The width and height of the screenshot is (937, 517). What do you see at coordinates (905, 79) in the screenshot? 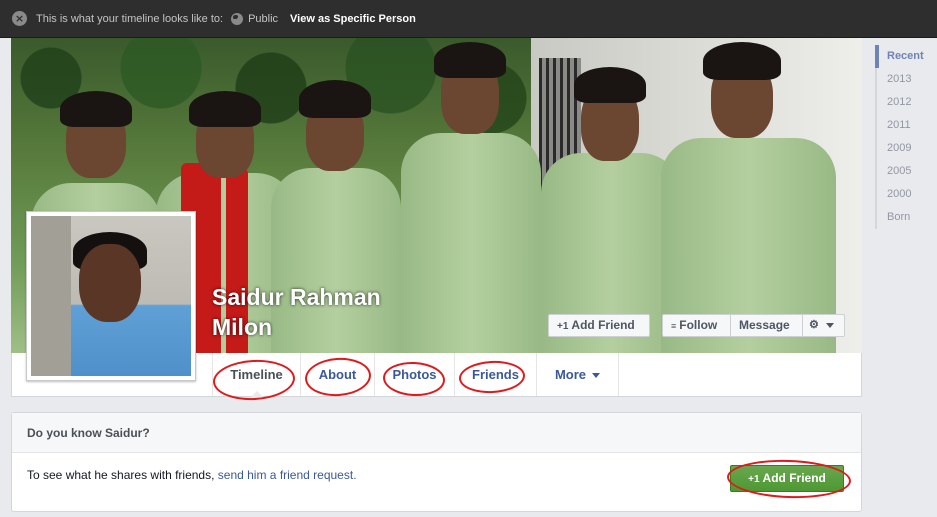
I see `rail-item-2013: 2013` at bounding box center [905, 79].